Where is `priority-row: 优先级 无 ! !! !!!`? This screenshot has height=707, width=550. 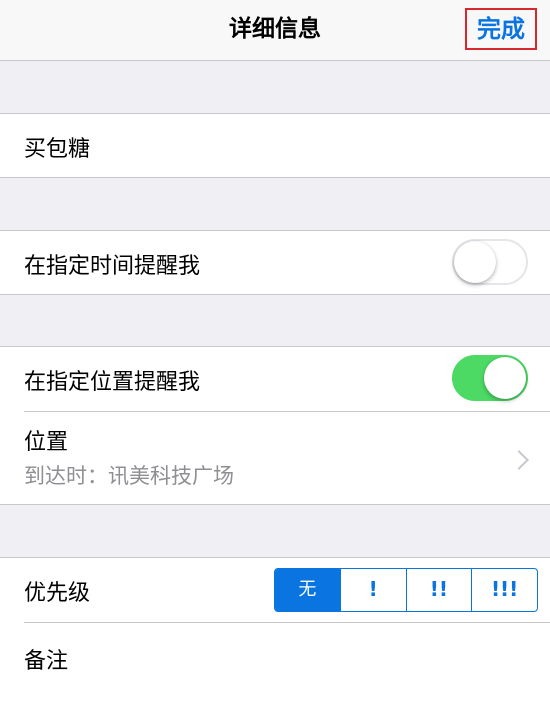
priority-row: 优先级 无 ! !! !!! is located at coordinates (275, 590).